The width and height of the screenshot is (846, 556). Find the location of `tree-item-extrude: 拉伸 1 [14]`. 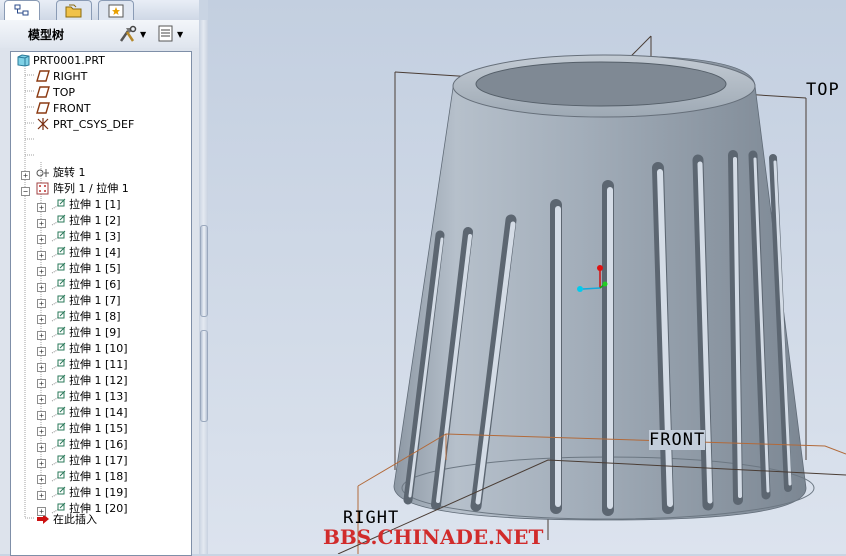

tree-item-extrude: 拉伸 1 [14] is located at coordinates (89, 412).